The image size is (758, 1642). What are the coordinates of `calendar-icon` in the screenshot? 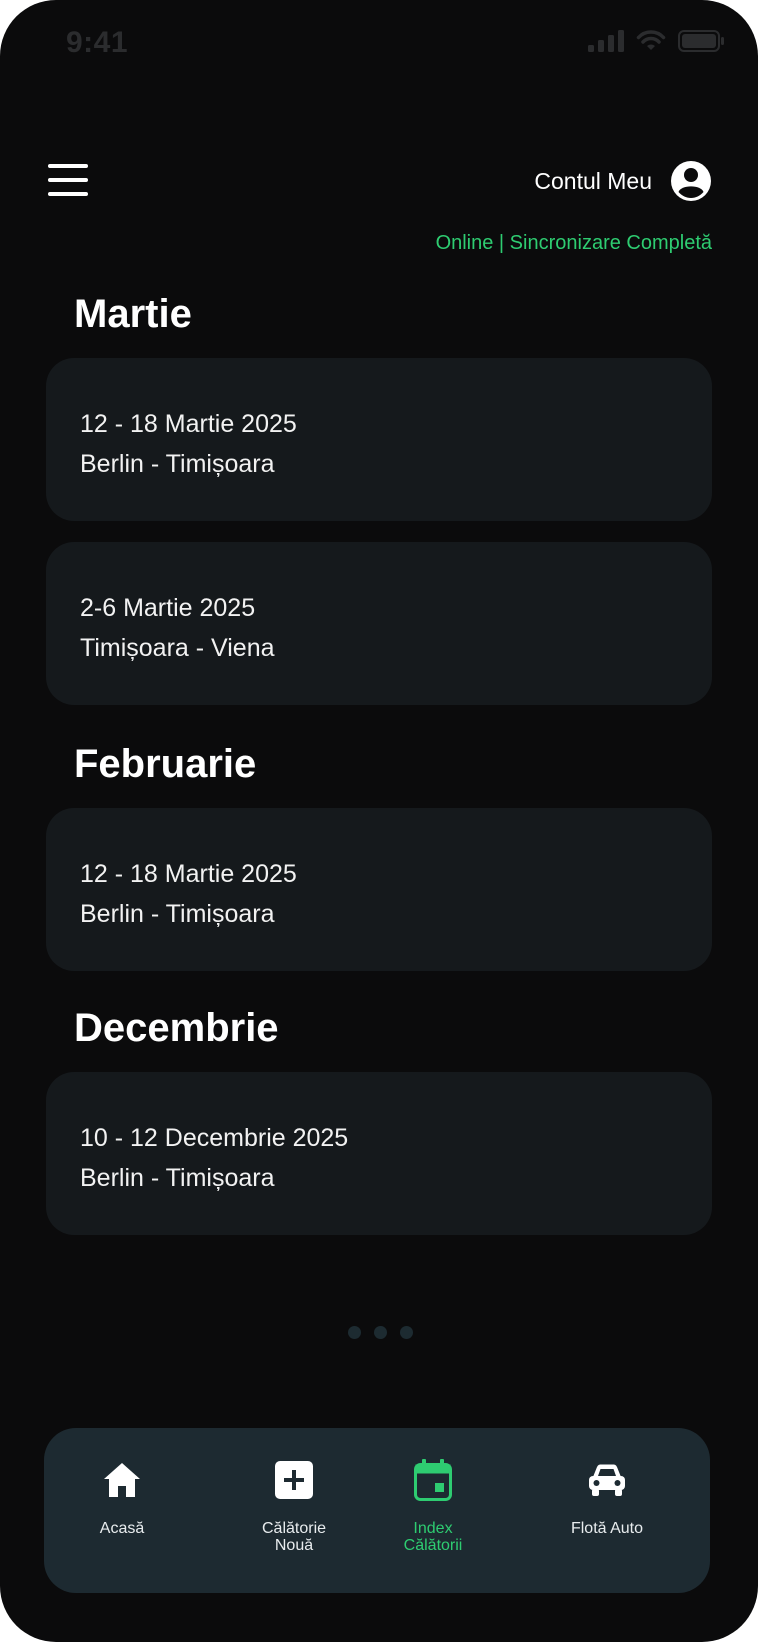 It's located at (433, 1480).